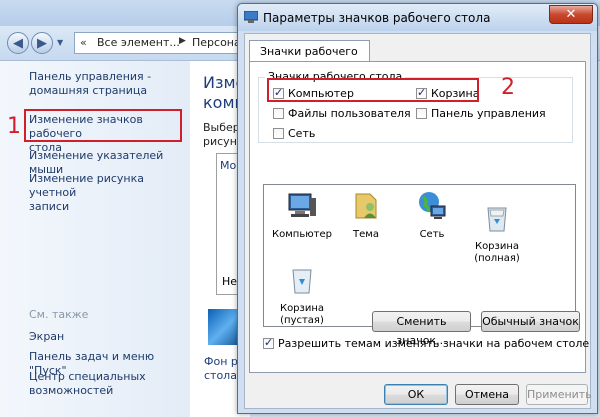 The width and height of the screenshot is (600, 417). I want to click on recycle-bin-empty-icon, so click(302, 281).